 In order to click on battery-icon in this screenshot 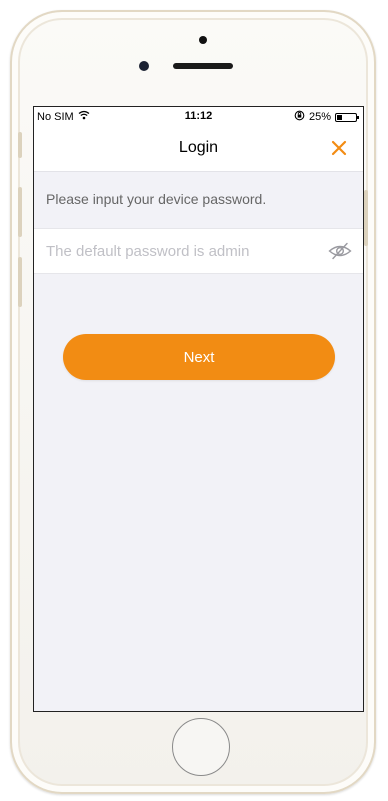, I will do `click(347, 117)`.